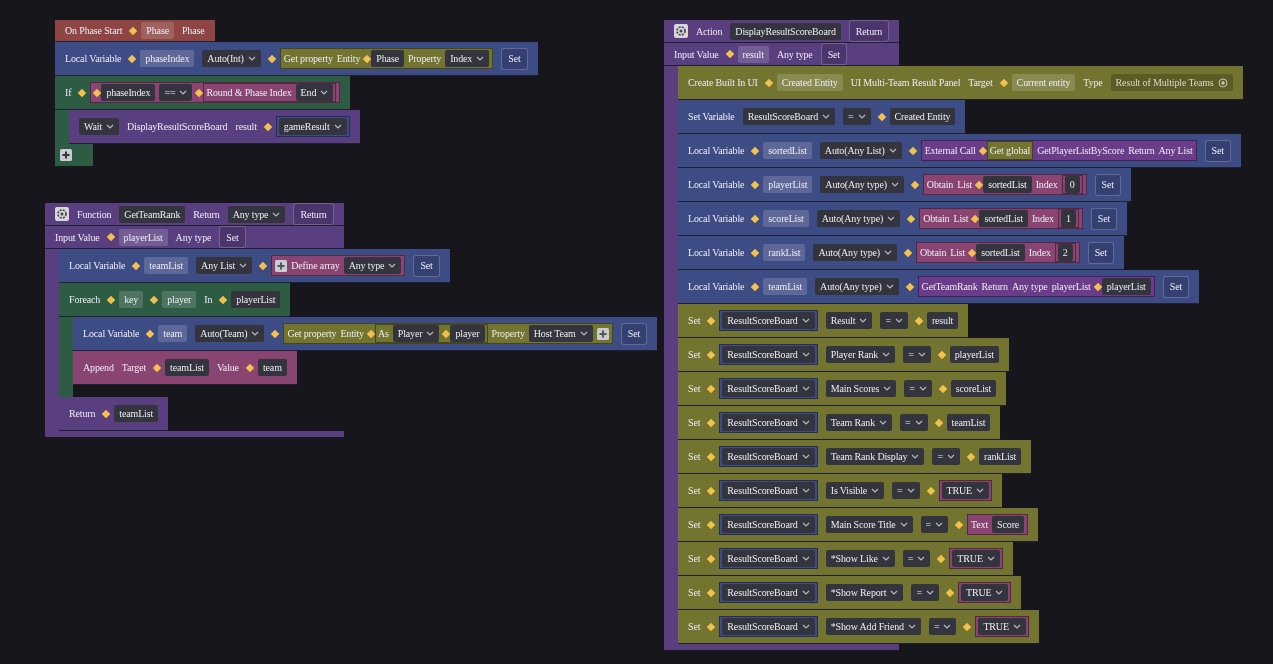 The height and width of the screenshot is (664, 1273). What do you see at coordinates (467, 333) in the screenshot?
I see `value-field: player` at bounding box center [467, 333].